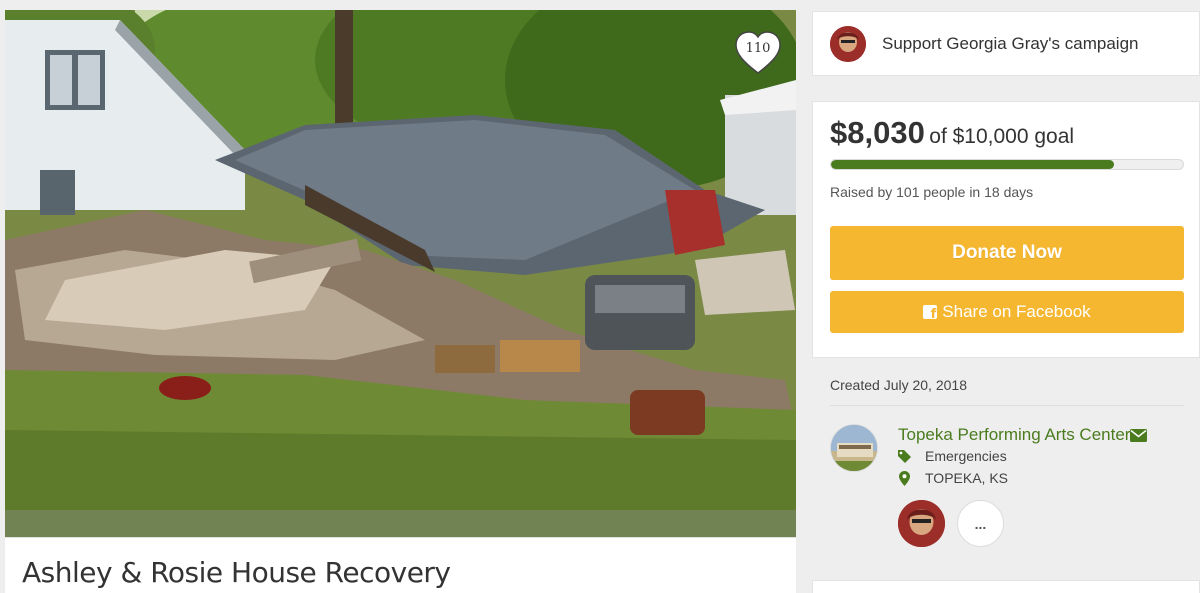 This screenshot has height=593, width=1200. Describe the element at coordinates (904, 478) in the screenshot. I see `map-pin-icon` at that location.